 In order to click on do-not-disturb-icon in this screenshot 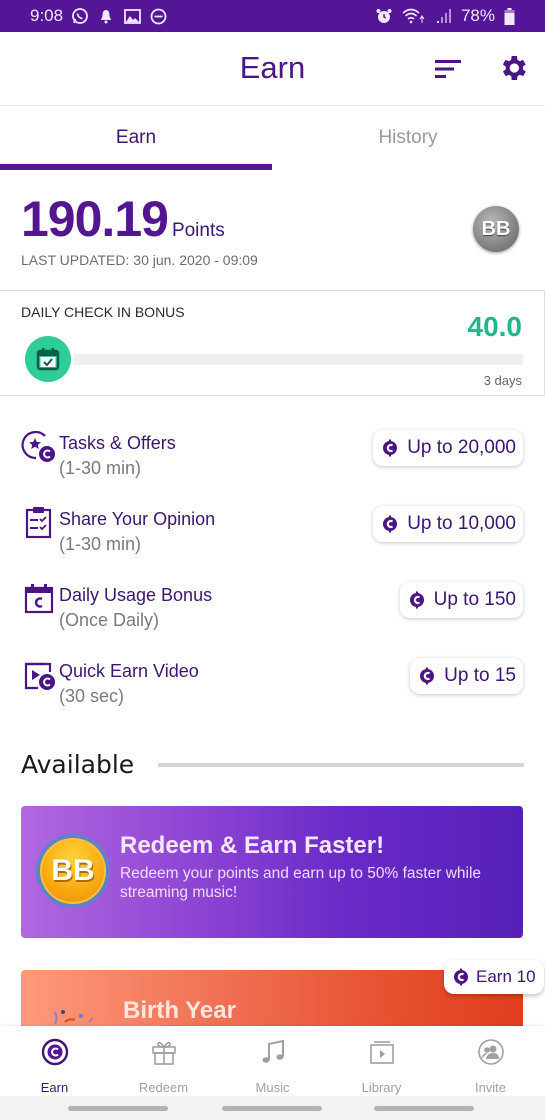, I will do `click(158, 16)`.